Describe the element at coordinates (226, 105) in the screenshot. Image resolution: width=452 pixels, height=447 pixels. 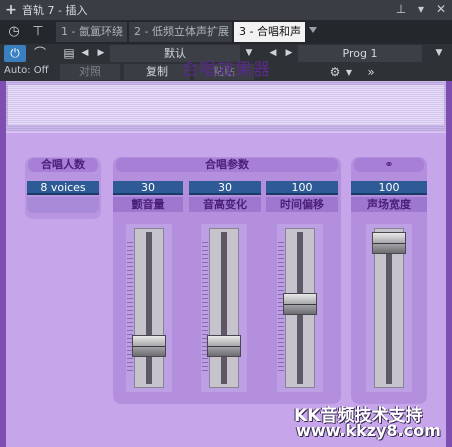
I see `plugin-top-panel` at that location.